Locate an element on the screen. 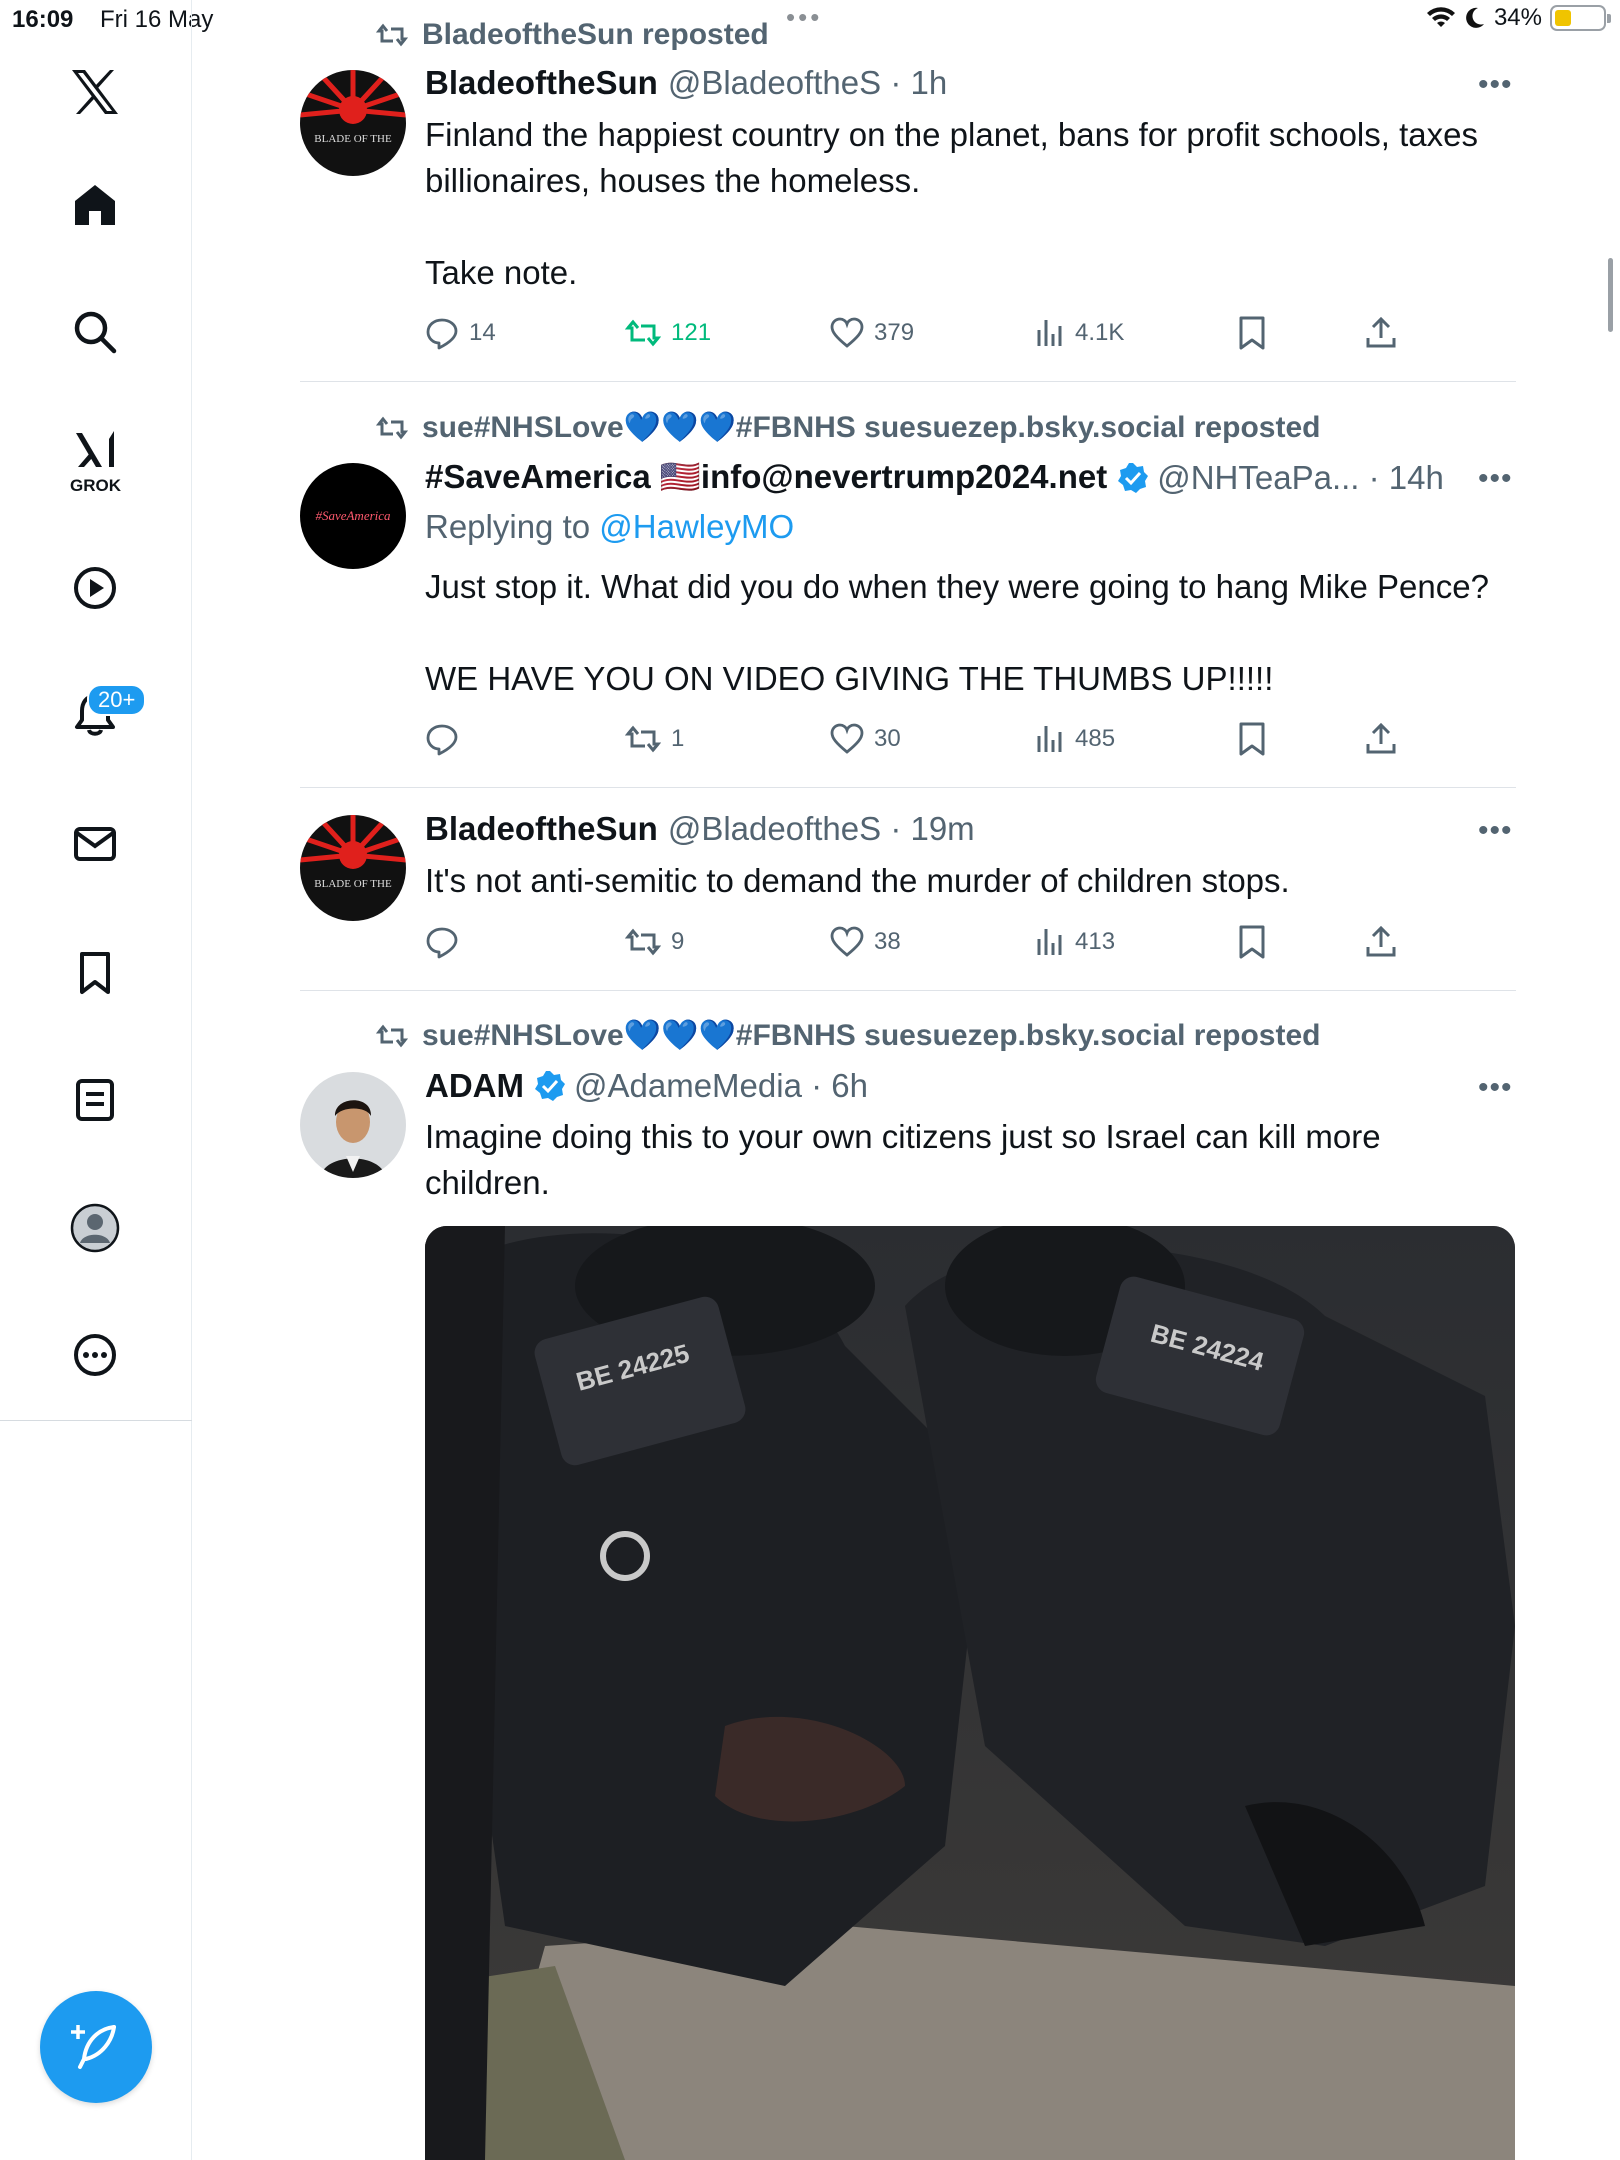  search-icon is located at coordinates (95, 332).